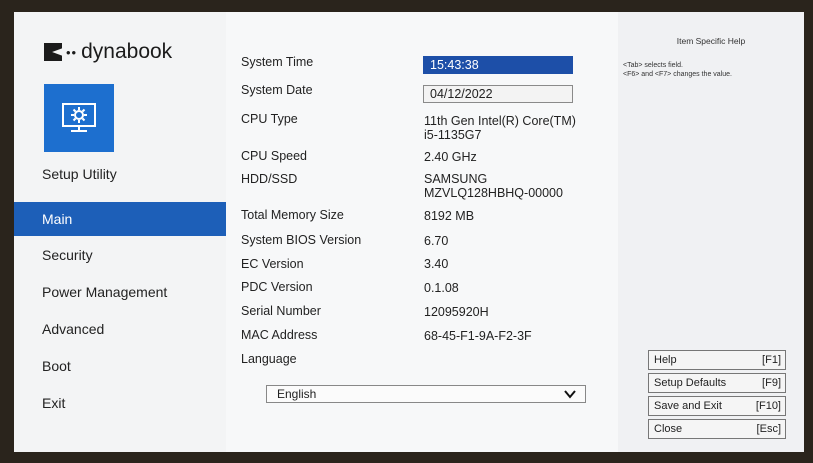 Image resolution: width=813 pixels, height=463 pixels. What do you see at coordinates (274, 156) in the screenshot?
I see `cpu-speed-label: CPU Speed` at bounding box center [274, 156].